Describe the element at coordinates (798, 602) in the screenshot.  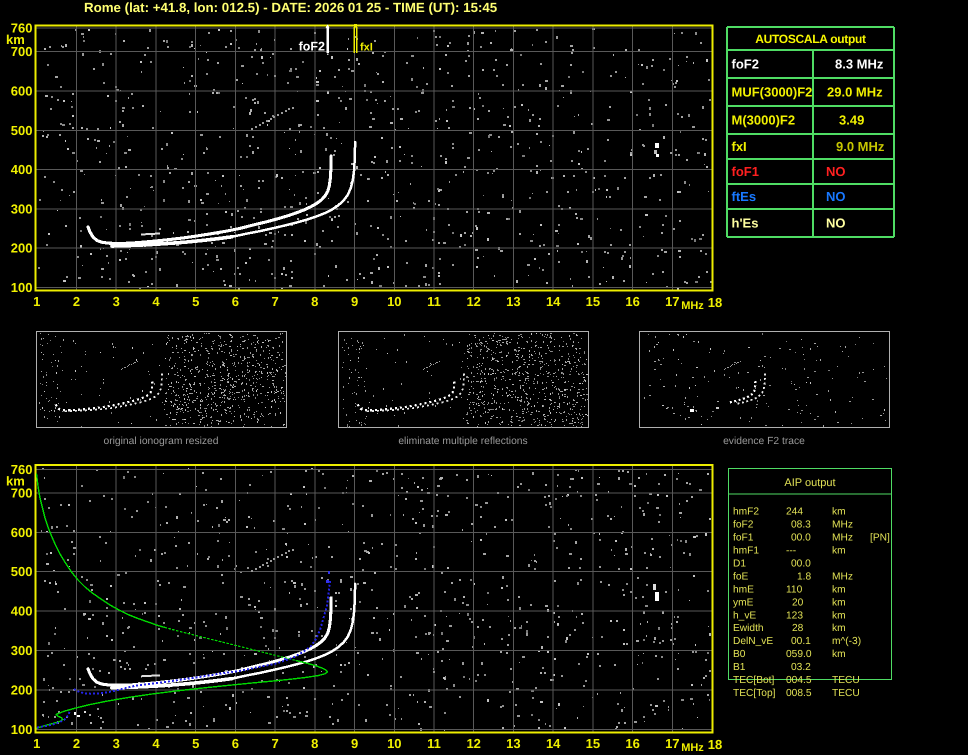
I see `svg-text: 20` at that location.